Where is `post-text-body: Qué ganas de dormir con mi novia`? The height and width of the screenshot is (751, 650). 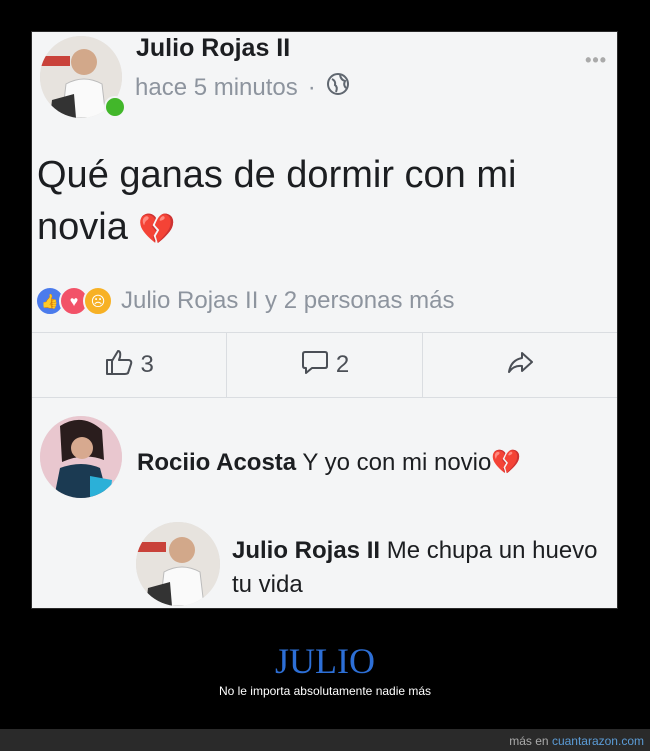 post-text-body: Qué ganas de dormir con mi novia is located at coordinates (277, 201).